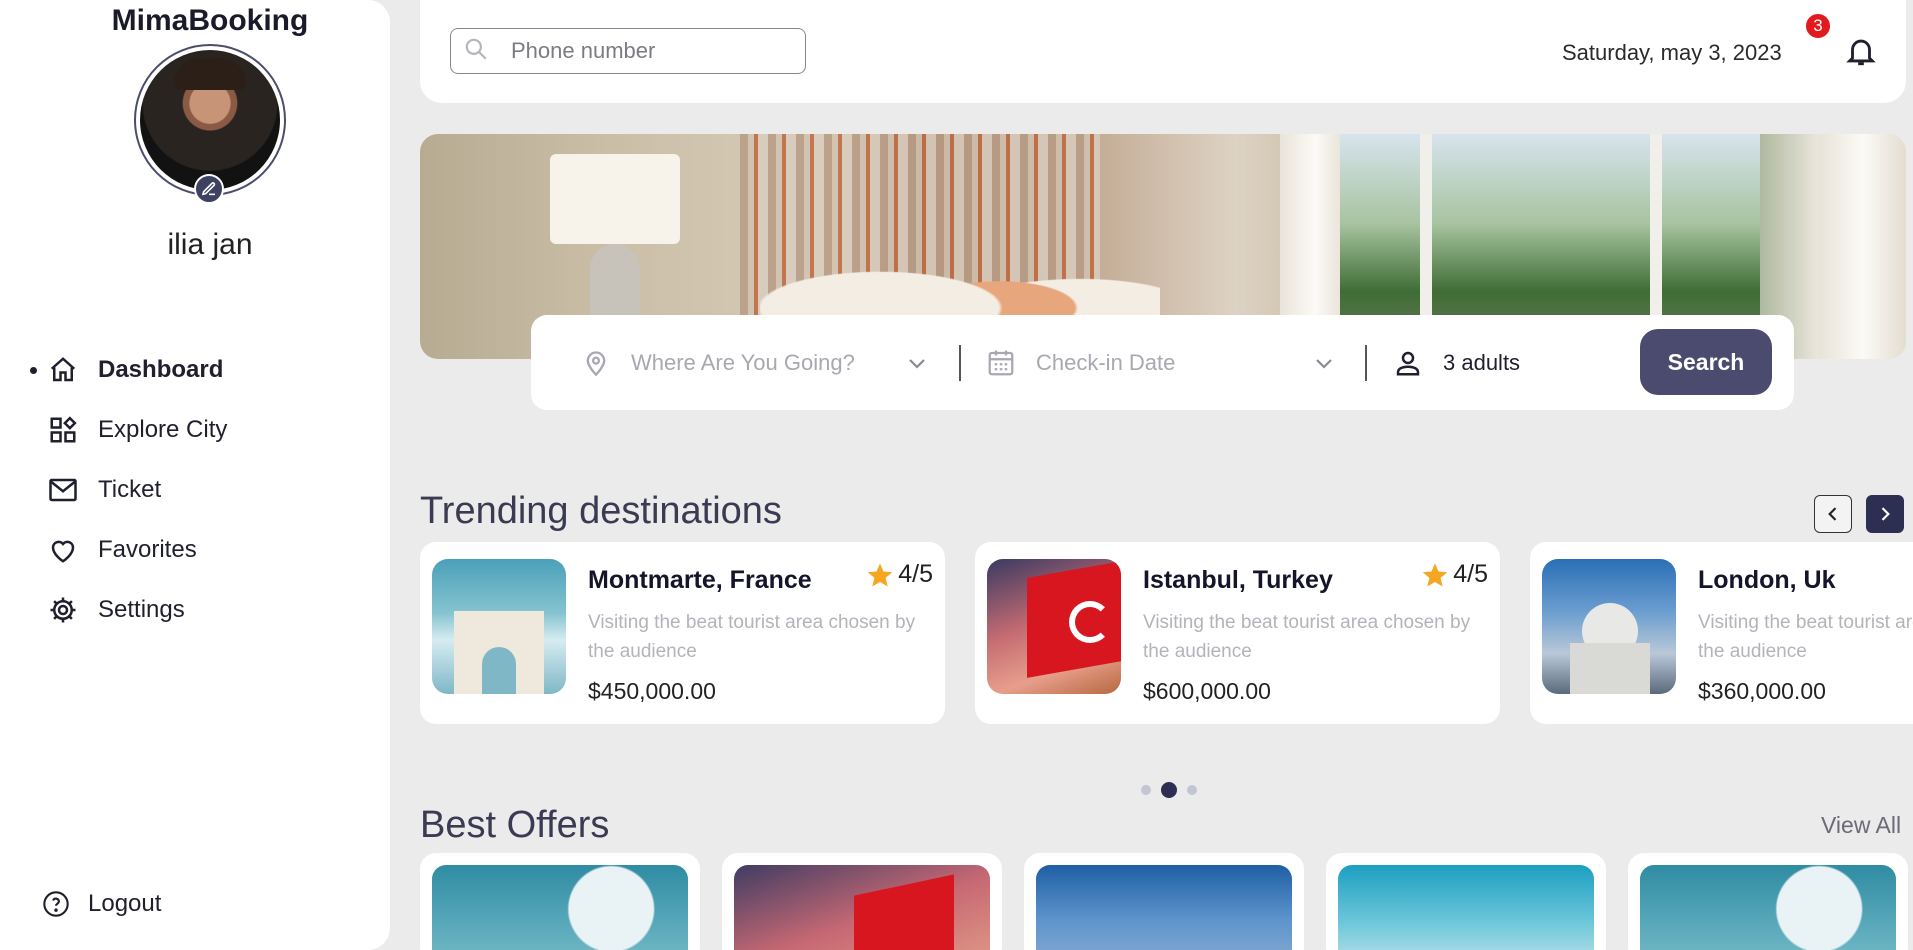  What do you see at coordinates (1818, 26) in the screenshot?
I see `notification-badge: 3` at bounding box center [1818, 26].